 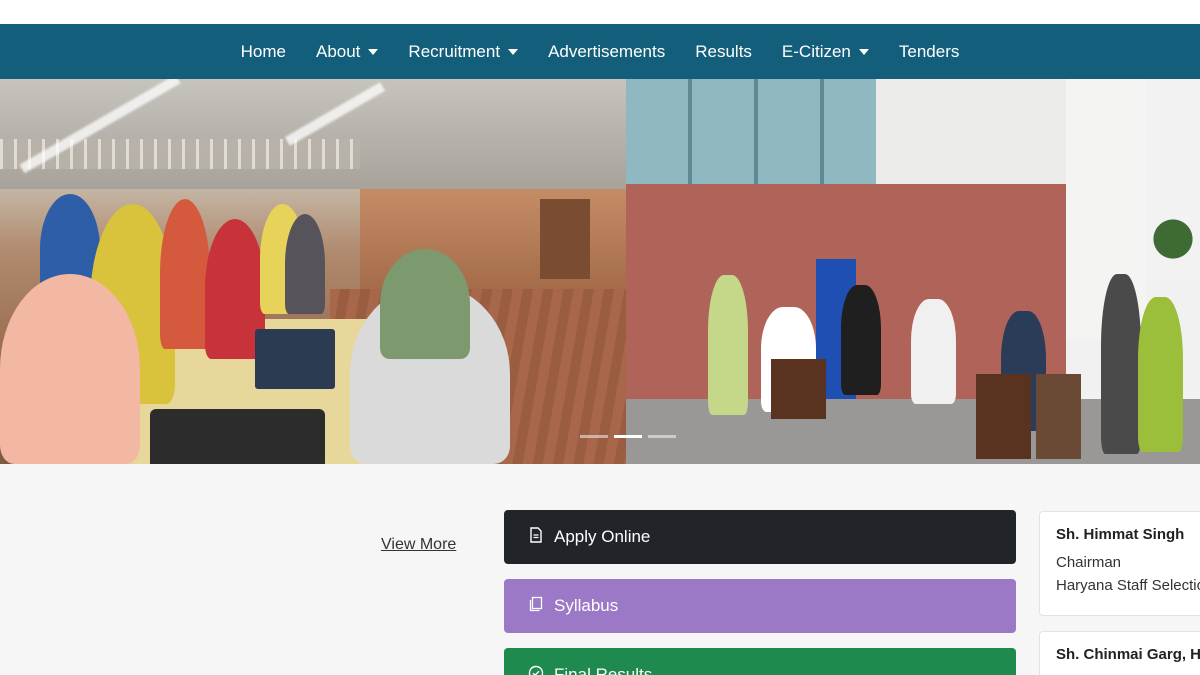 I want to click on nav-results: Results, so click(x=723, y=52).